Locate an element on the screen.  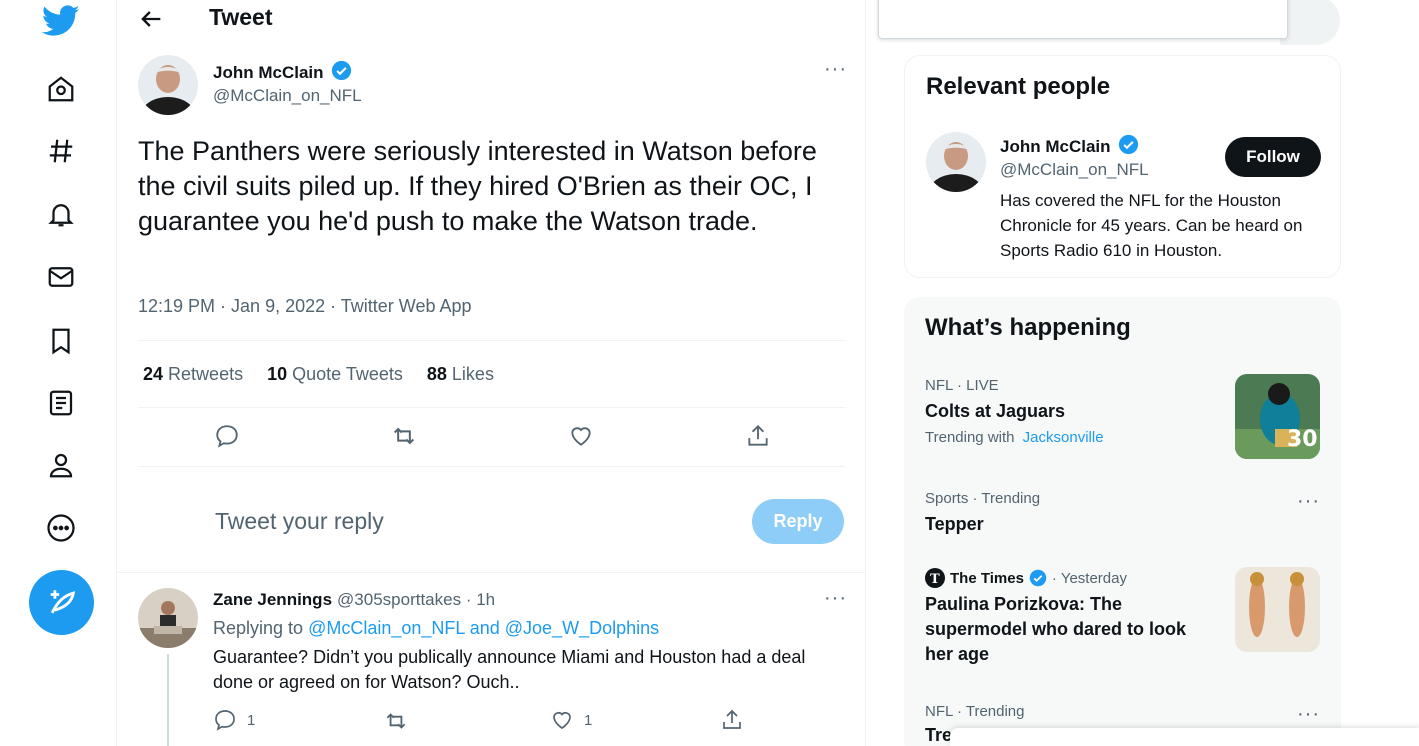
trend-source: The Times is located at coordinates (987, 578).